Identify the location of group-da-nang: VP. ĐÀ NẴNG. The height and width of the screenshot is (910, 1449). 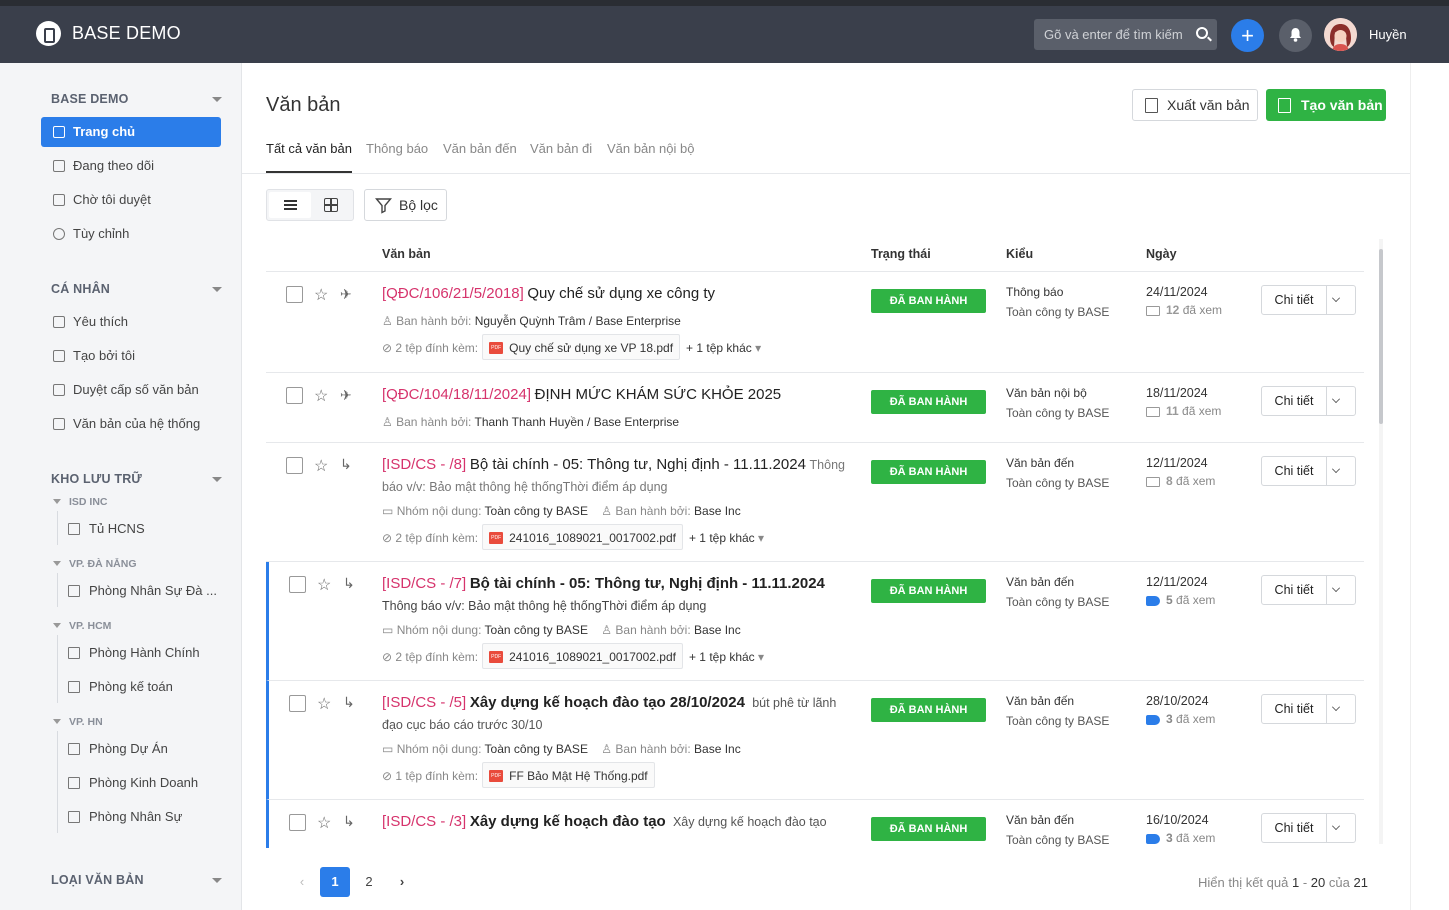
(103, 564).